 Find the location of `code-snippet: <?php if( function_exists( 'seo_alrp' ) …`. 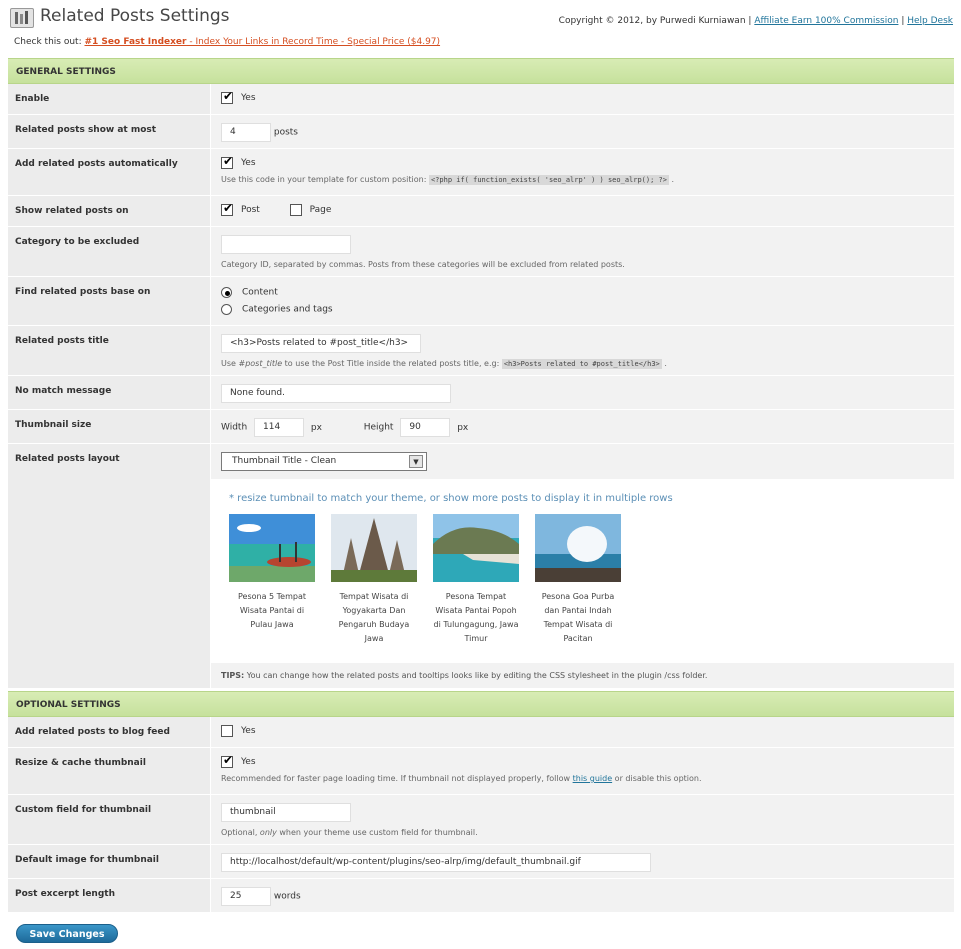

code-snippet: <?php if( function_exists( 'seo_alrp' ) … is located at coordinates (548, 180).